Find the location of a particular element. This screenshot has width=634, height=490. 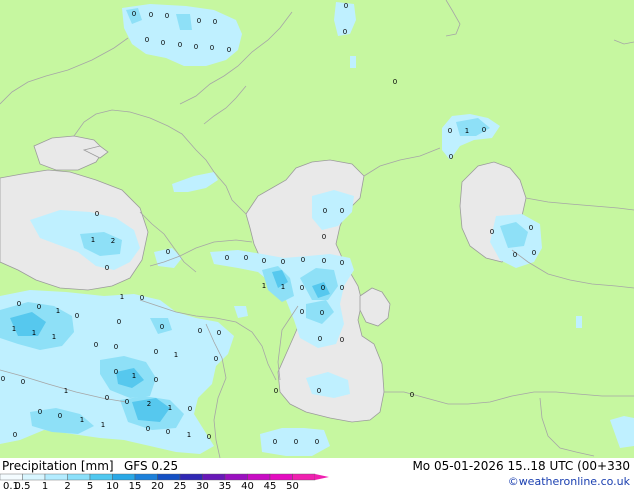

credit-link: ©weatheronline.co.uk is located at coordinates (569, 481).